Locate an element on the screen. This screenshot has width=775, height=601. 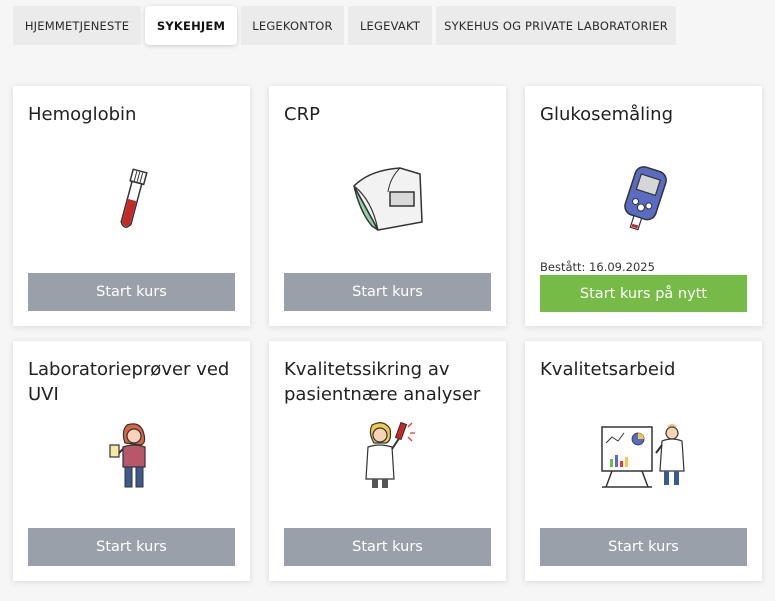
passed-date: Bestått: 16.09.2025 is located at coordinates (597, 267).